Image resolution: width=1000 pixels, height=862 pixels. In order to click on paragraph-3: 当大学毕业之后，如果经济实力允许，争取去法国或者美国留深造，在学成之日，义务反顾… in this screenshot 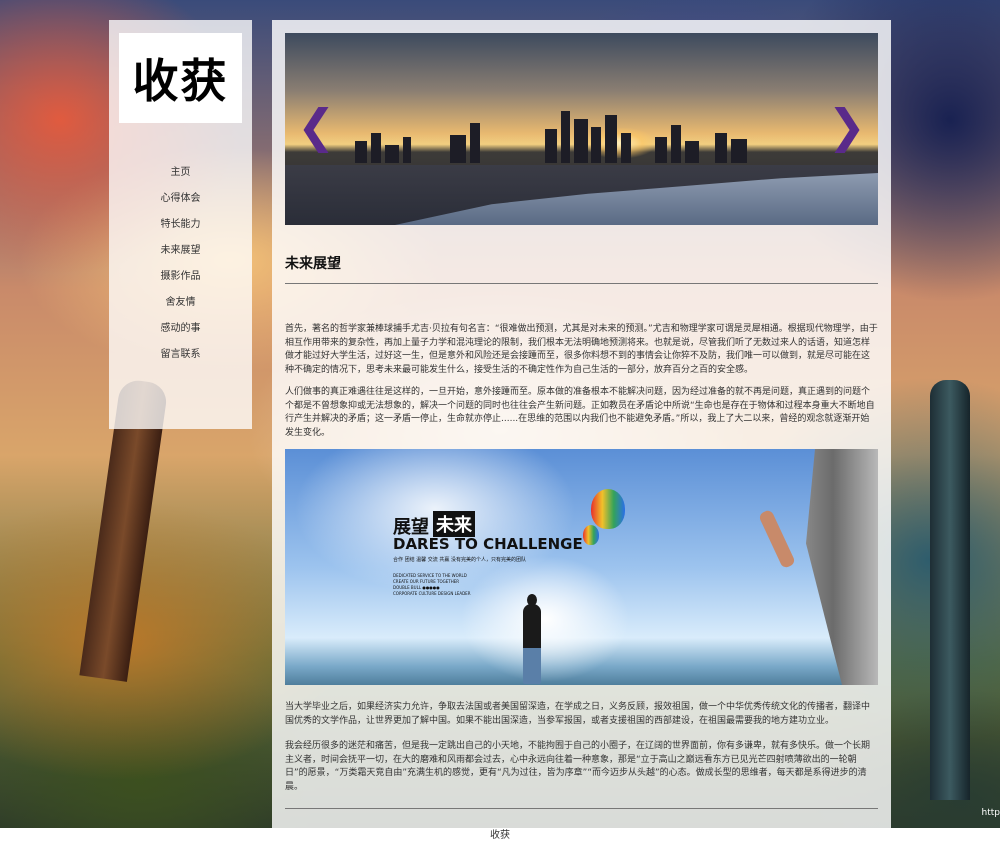, I will do `click(578, 714)`.